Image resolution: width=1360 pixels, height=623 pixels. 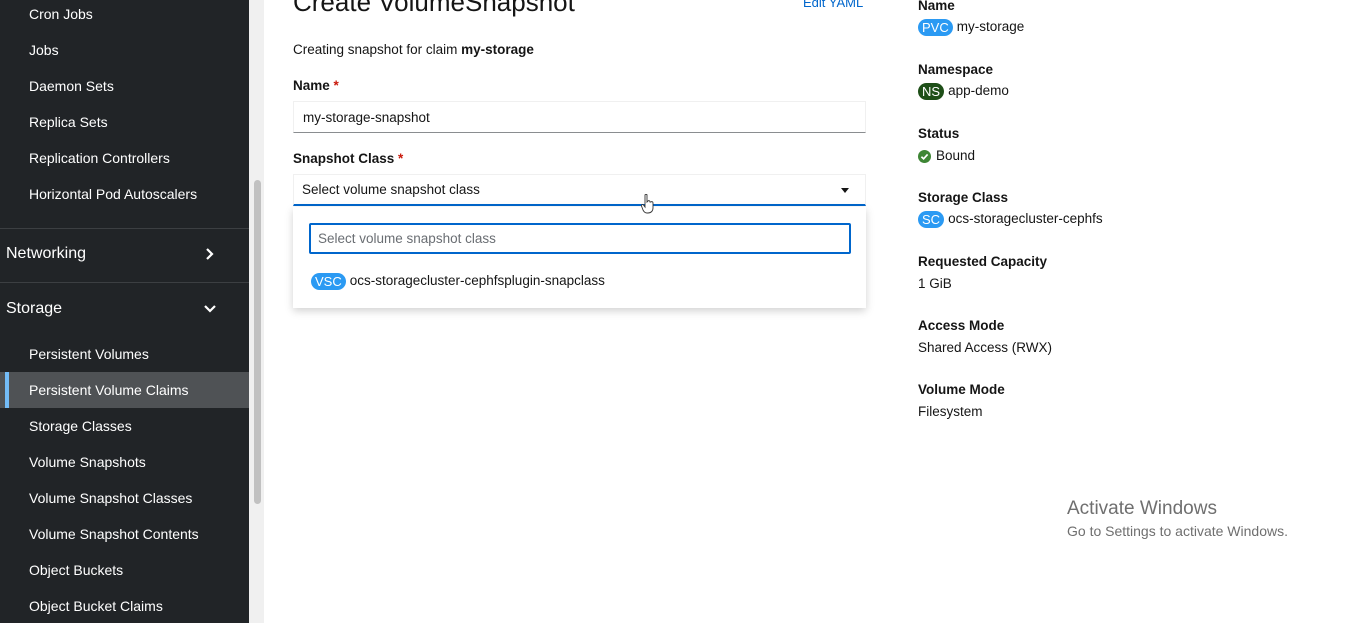 I want to click on sidebar-item-jobs: Jobs, so click(x=124, y=50).